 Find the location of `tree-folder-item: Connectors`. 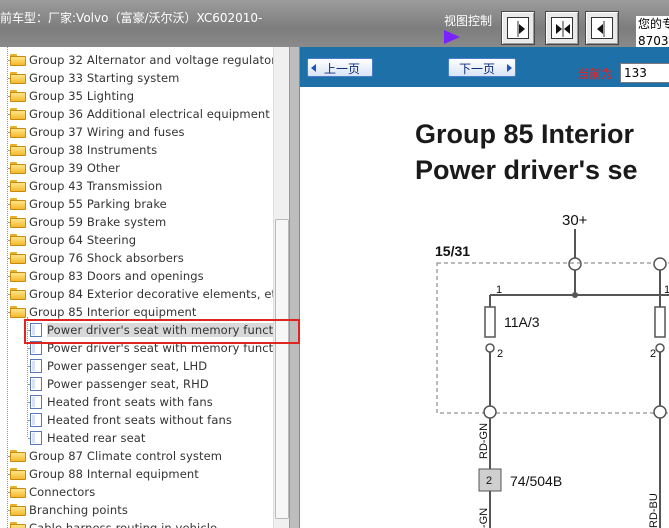

tree-folder-item: Connectors is located at coordinates (136, 492).